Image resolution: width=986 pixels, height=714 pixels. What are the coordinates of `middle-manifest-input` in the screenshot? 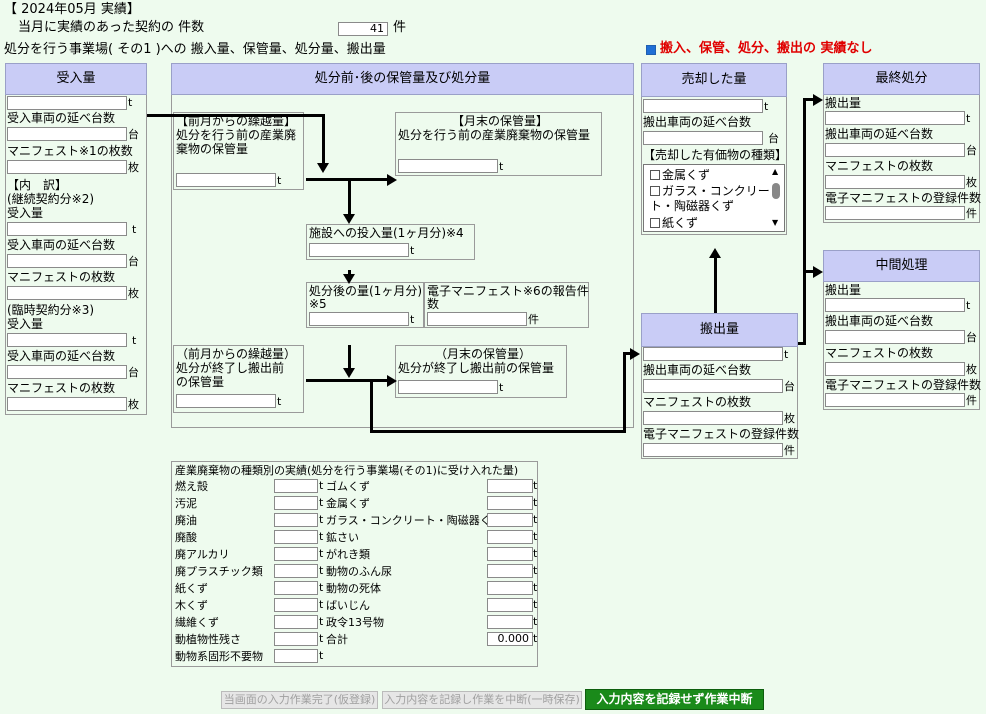 It's located at (895, 369).